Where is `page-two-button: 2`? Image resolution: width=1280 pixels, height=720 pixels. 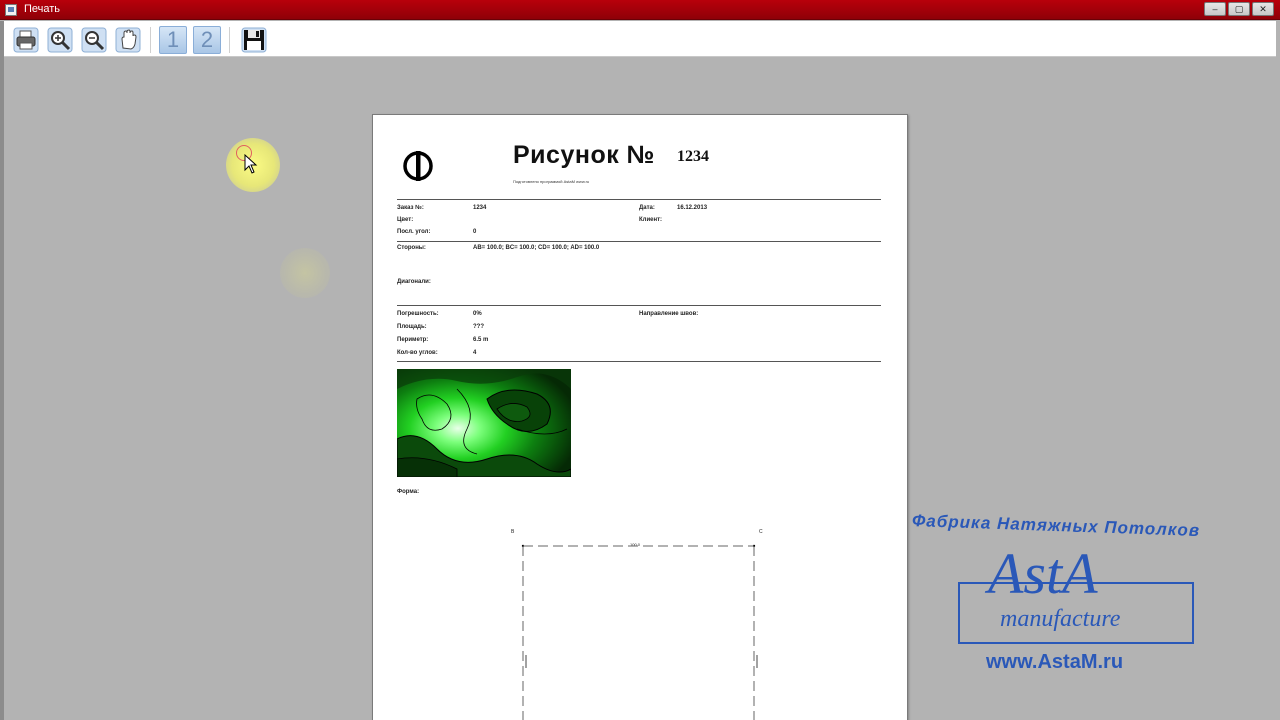
page-two-button: 2 is located at coordinates (207, 40).